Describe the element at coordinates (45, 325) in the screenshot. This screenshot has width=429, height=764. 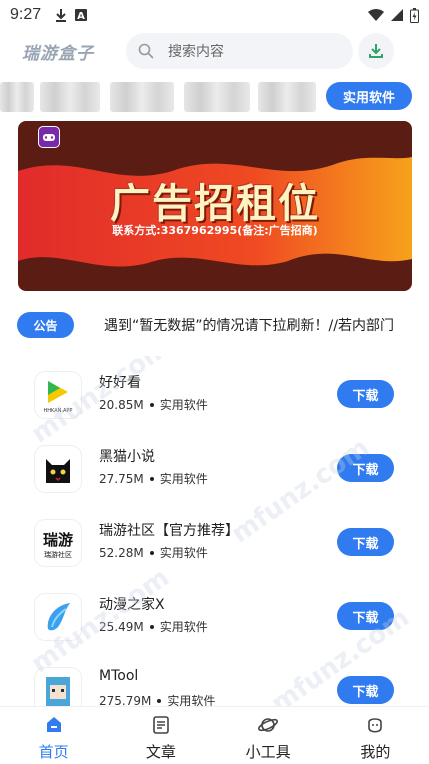
I see `notice-badge: 公告` at that location.